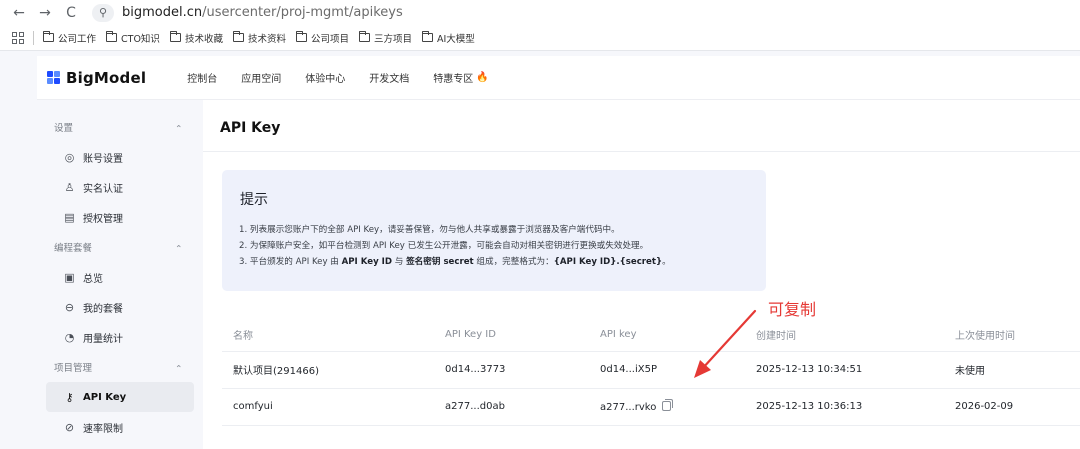 Image resolution: width=1080 pixels, height=449 pixels. I want to click on bookmarks-bar: 公司工作 CTO知识 技术收藏 技术资料 公司项目 三方项目 AI大模型, so click(540, 38).